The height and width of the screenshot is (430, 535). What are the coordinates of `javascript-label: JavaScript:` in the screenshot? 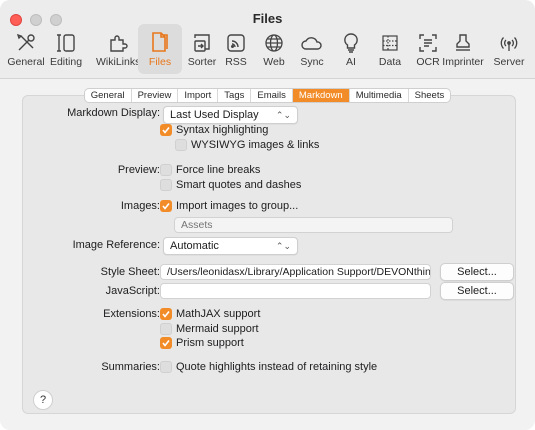 It's located at (132, 291).